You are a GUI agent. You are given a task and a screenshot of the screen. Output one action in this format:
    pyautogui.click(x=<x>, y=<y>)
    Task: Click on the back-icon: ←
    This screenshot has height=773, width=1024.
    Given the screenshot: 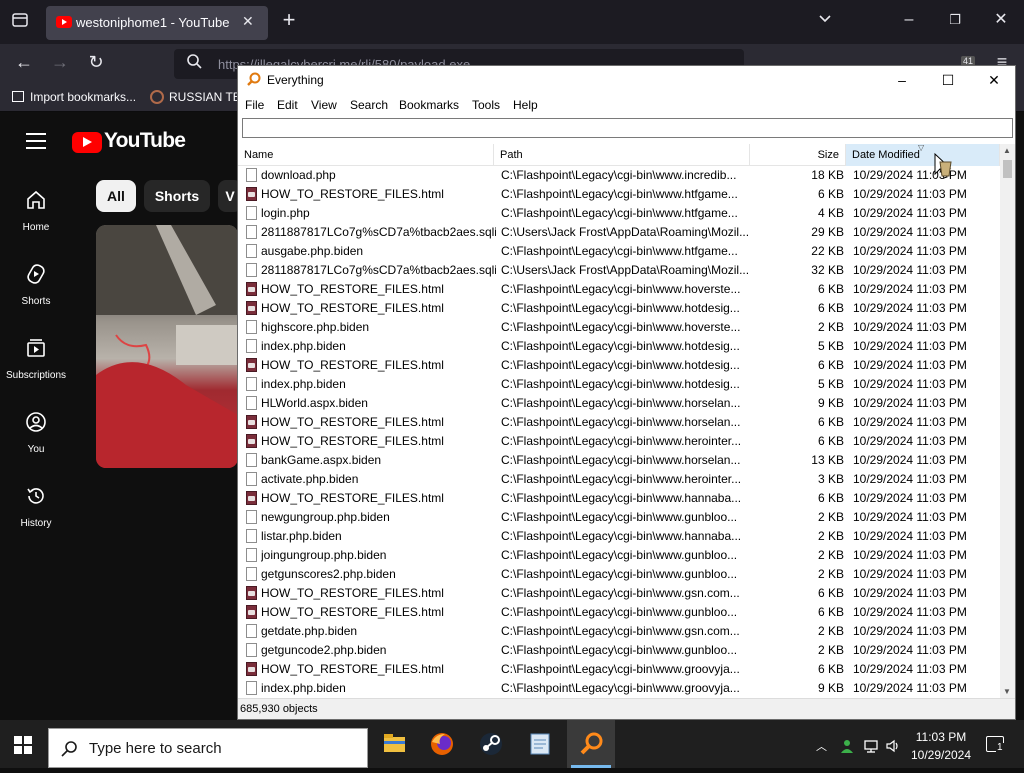 What is the action you would take?
    pyautogui.click(x=24, y=64)
    